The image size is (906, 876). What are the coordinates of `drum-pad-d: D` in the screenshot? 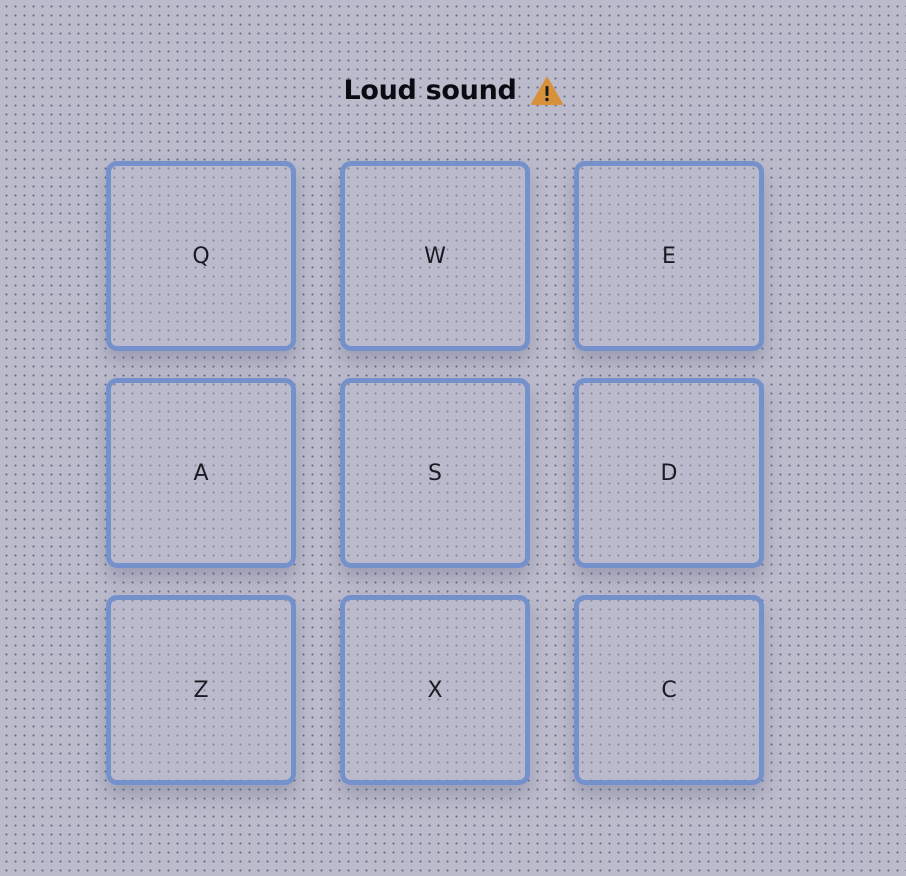 It's located at (669, 473).